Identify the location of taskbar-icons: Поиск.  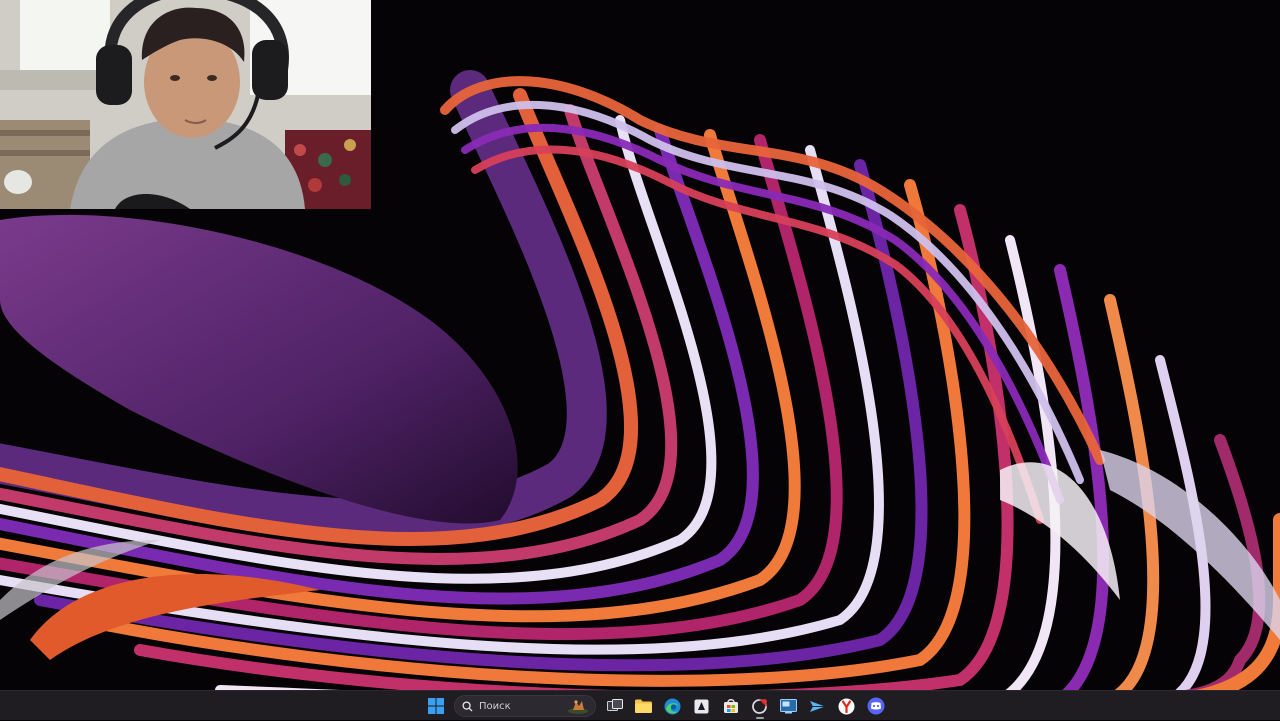
(655, 706).